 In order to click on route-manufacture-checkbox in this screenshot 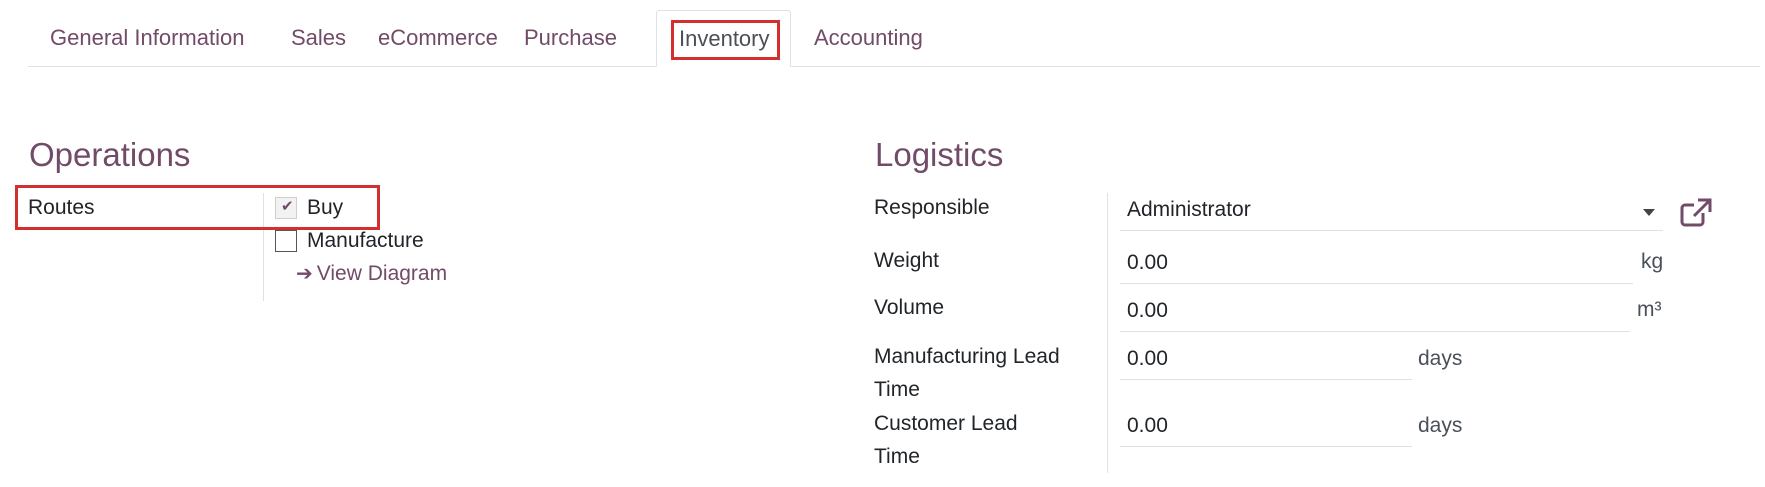, I will do `click(286, 241)`.